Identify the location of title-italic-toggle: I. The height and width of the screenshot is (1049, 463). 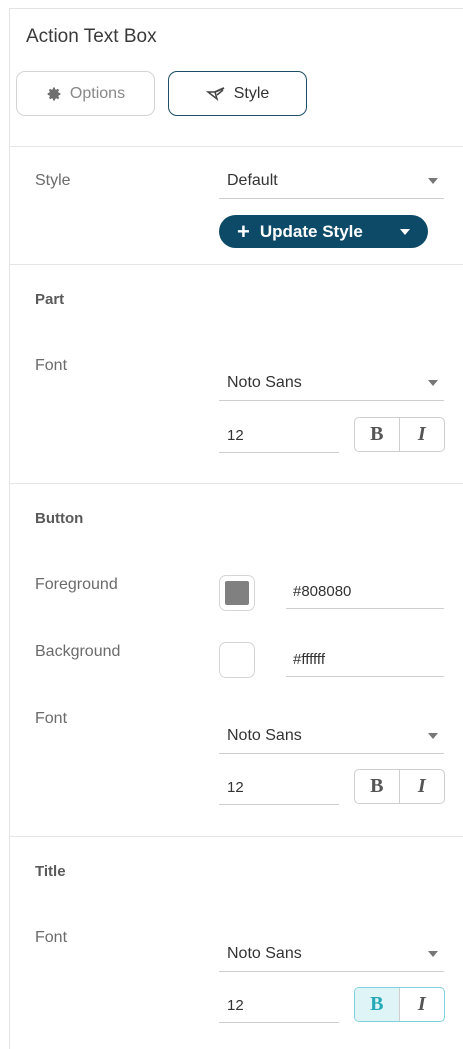
(422, 1004).